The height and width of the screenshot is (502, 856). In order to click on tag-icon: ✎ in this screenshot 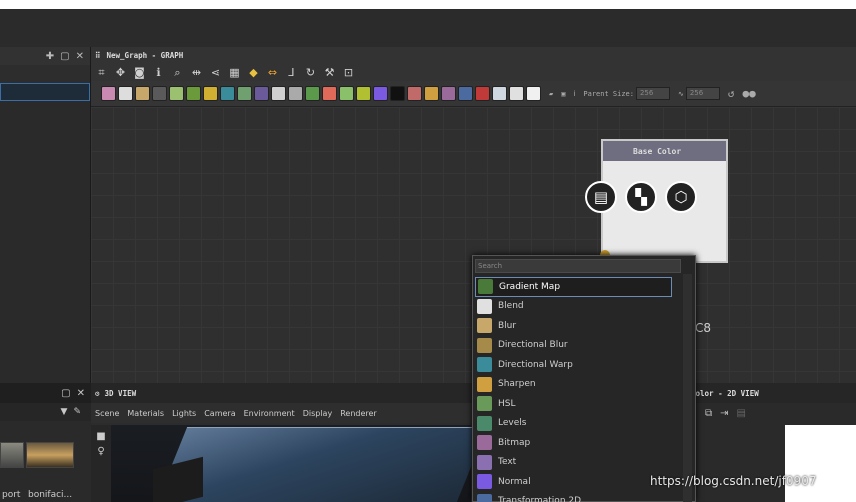, I will do `click(77, 412)`.